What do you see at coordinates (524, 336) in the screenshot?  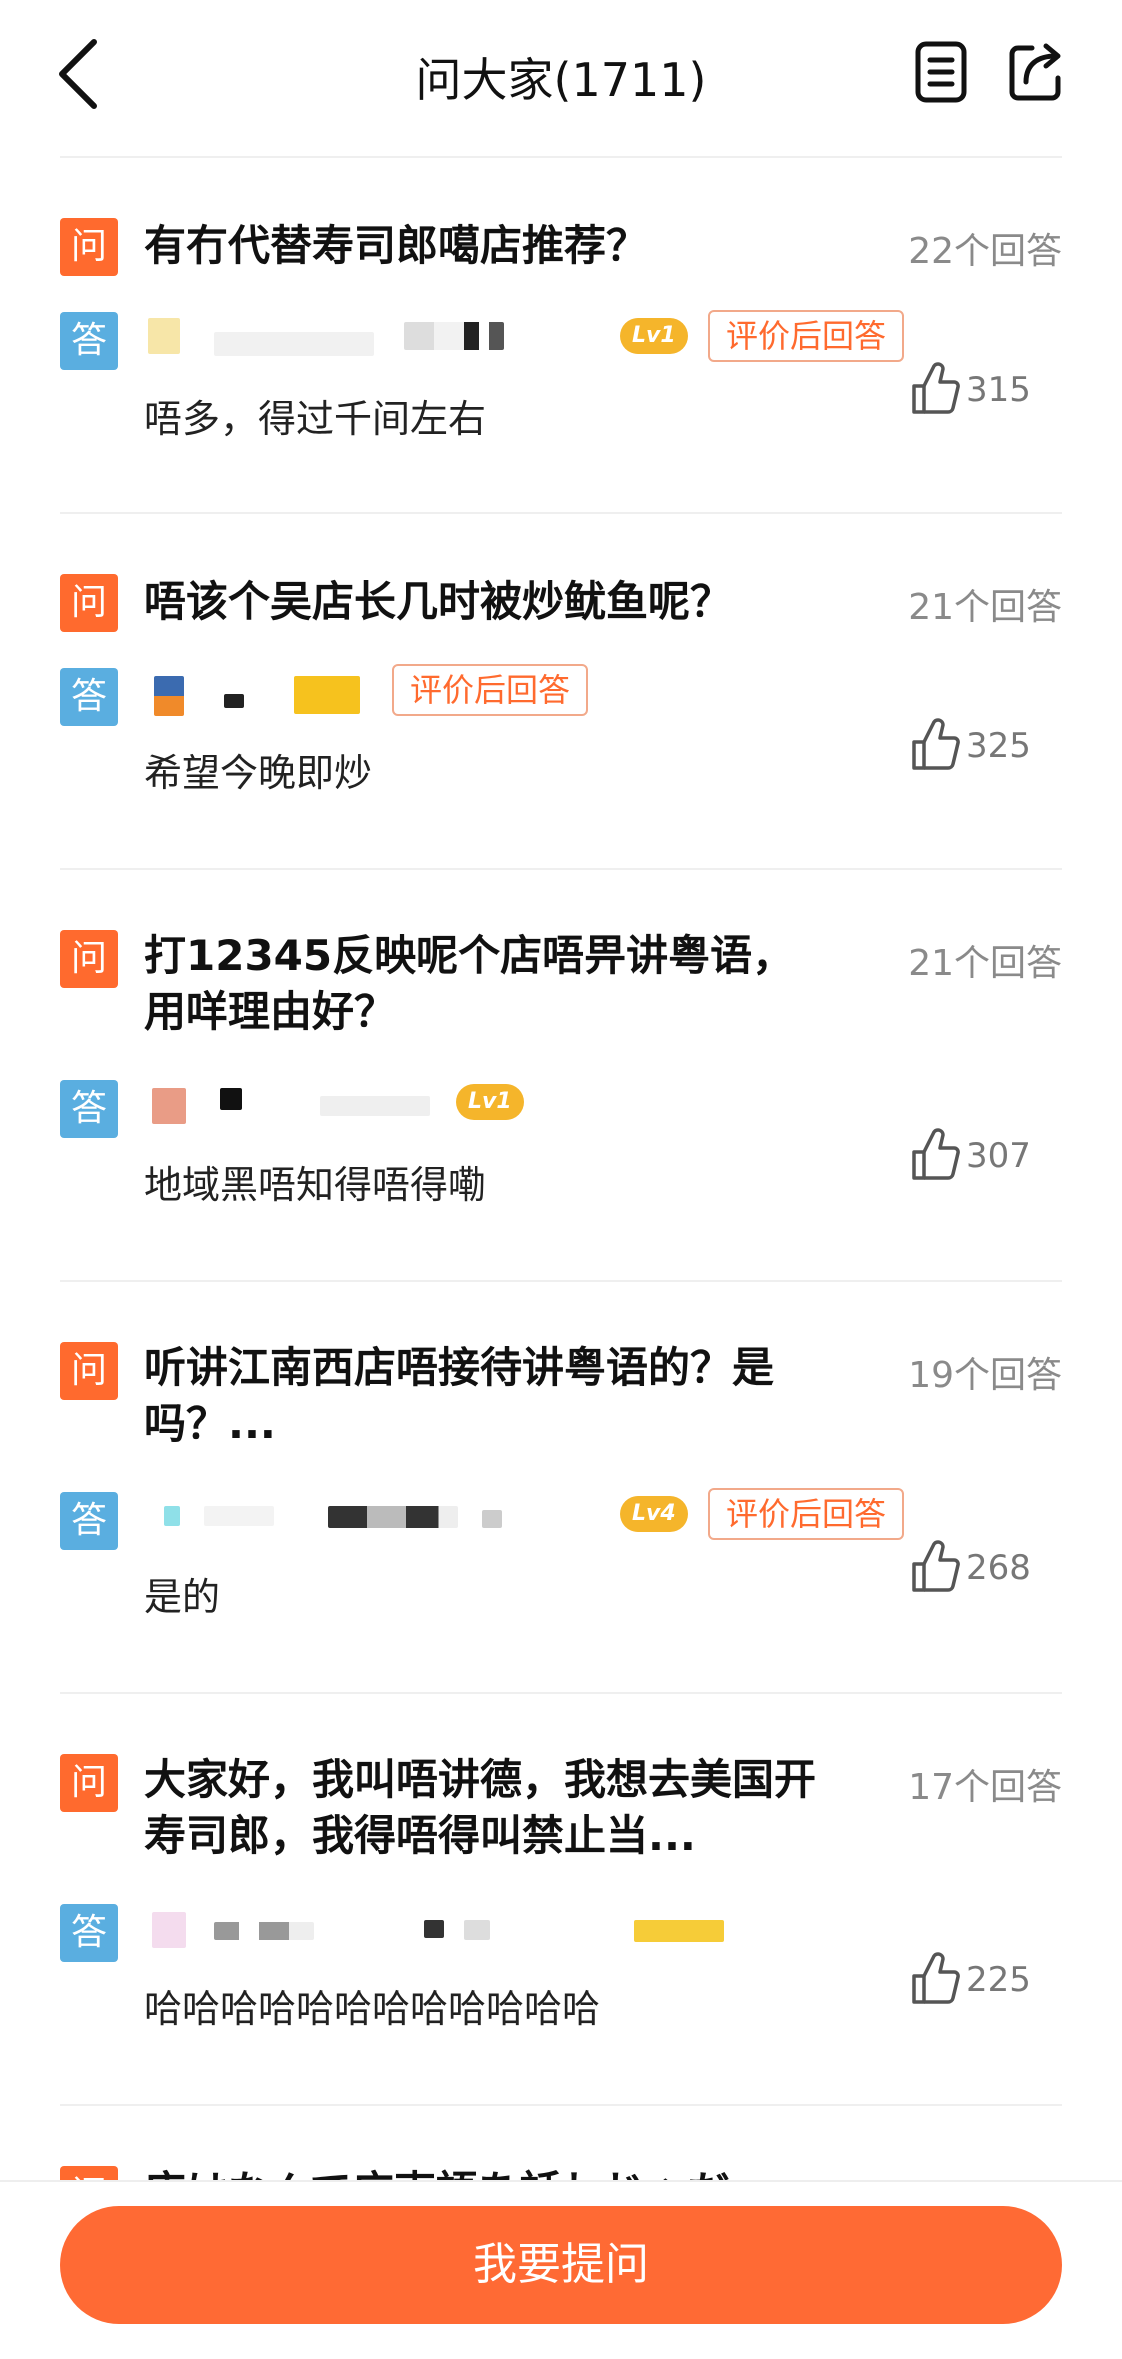 I see `answerer-info: Lv1 评价后回答` at bounding box center [524, 336].